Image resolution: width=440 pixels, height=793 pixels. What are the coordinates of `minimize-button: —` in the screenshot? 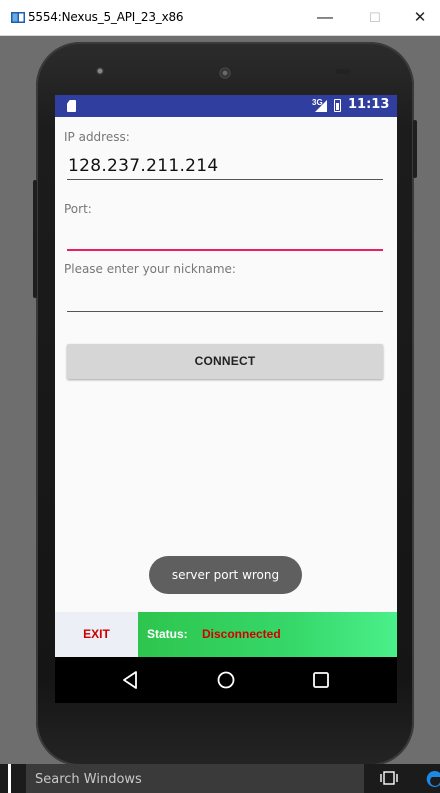 It's located at (325, 18).